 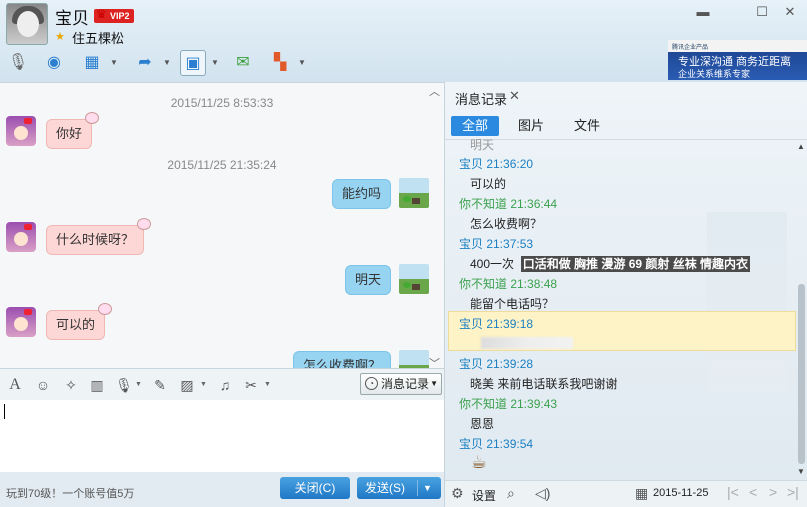 What do you see at coordinates (60, 37) in the screenshot?
I see `star-icon: ★` at bounding box center [60, 37].